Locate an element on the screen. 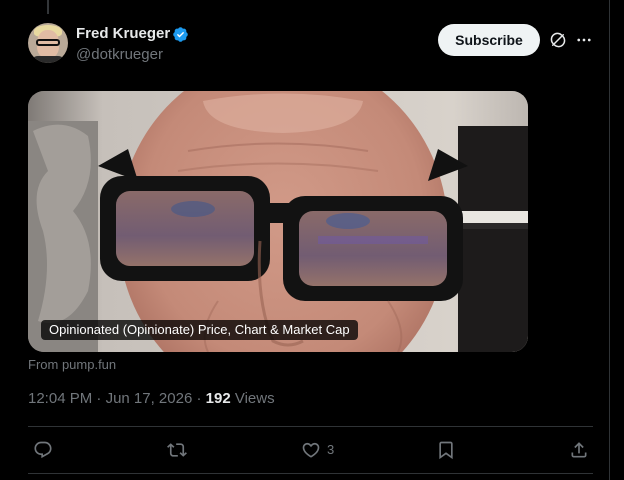  verified-badge-icon is located at coordinates (180, 34).